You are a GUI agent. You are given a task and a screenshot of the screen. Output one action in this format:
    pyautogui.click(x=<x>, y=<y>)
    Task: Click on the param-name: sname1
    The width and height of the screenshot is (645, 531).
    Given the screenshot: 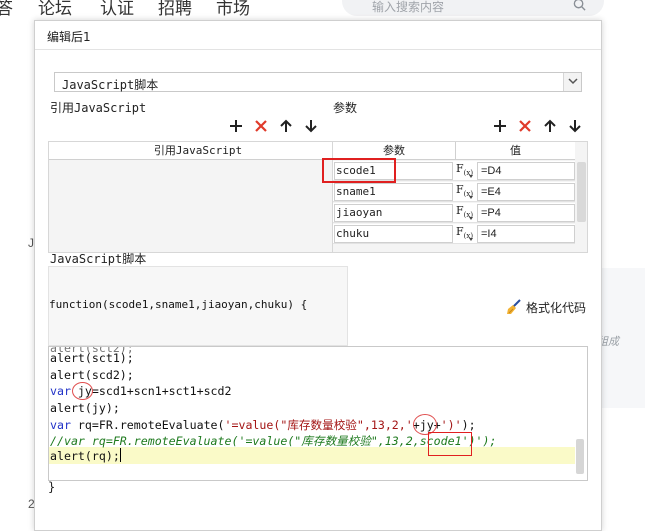 What is the action you would take?
    pyautogui.click(x=356, y=191)
    